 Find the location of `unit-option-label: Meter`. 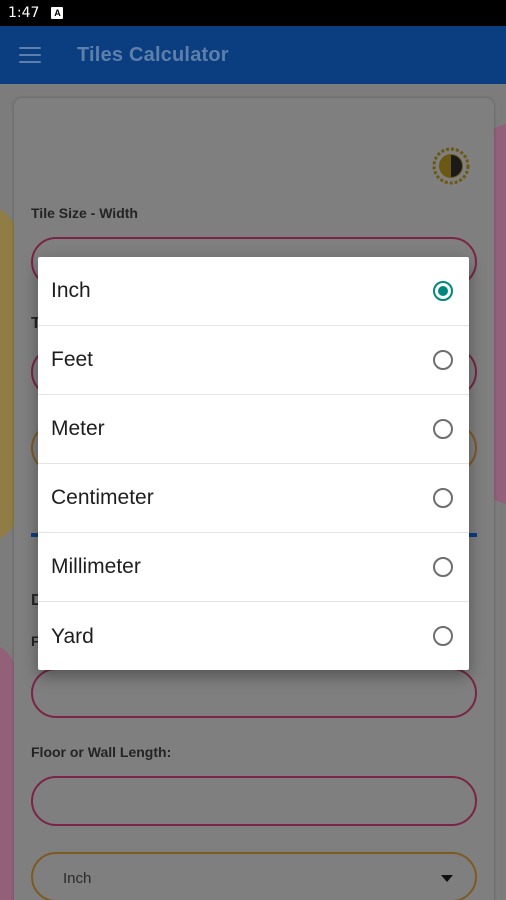

unit-option-label: Meter is located at coordinates (78, 428).